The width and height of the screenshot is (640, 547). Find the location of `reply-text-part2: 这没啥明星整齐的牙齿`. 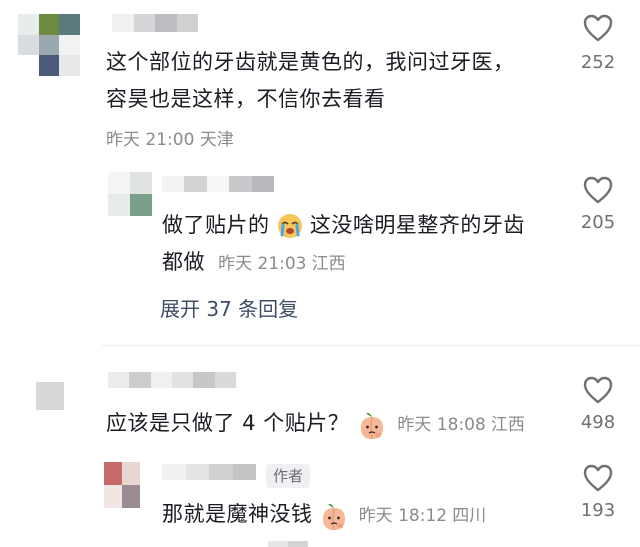

reply-text-part2: 这没啥明星整齐的牙齿 is located at coordinates (417, 225).